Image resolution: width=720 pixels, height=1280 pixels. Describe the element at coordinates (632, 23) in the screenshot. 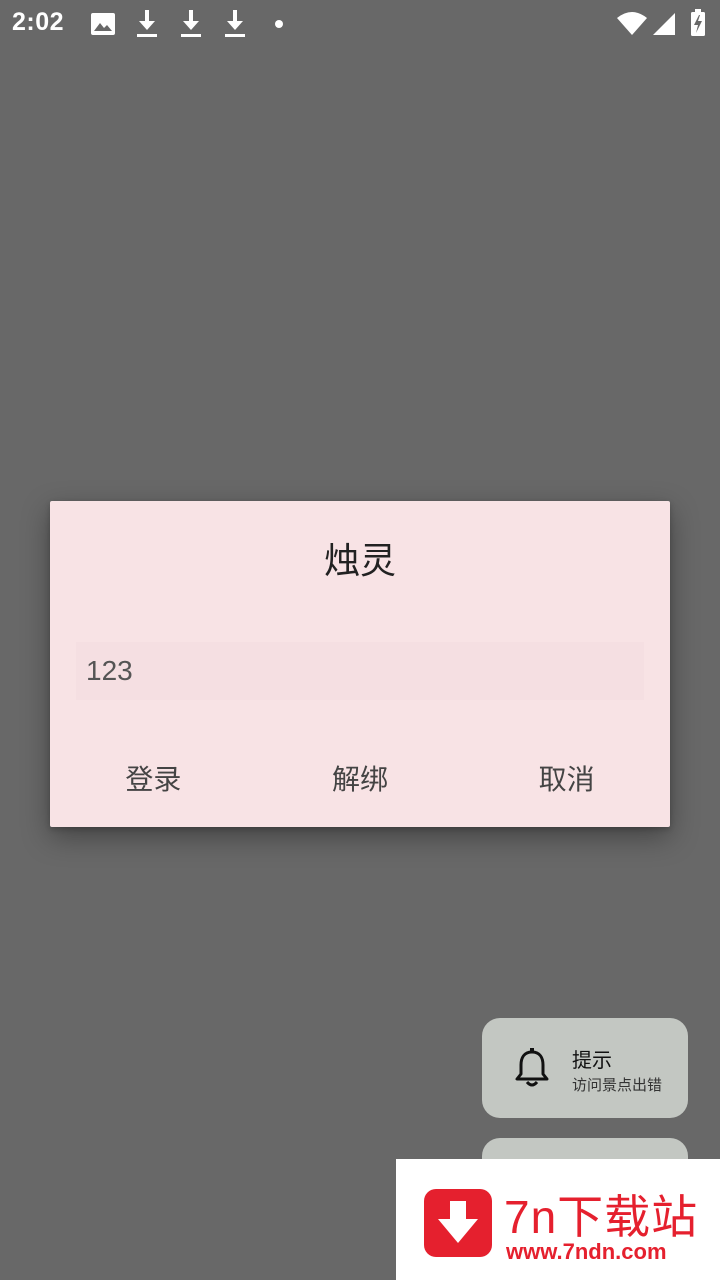

I see `wifi-icon` at that location.